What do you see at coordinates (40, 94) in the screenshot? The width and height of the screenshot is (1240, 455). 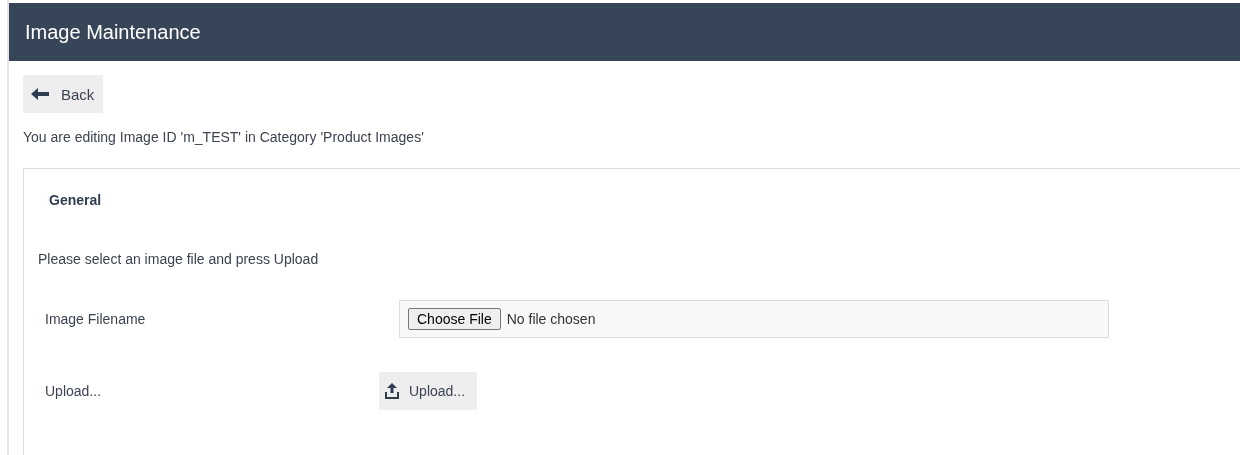 I see `arrow-left-icon` at bounding box center [40, 94].